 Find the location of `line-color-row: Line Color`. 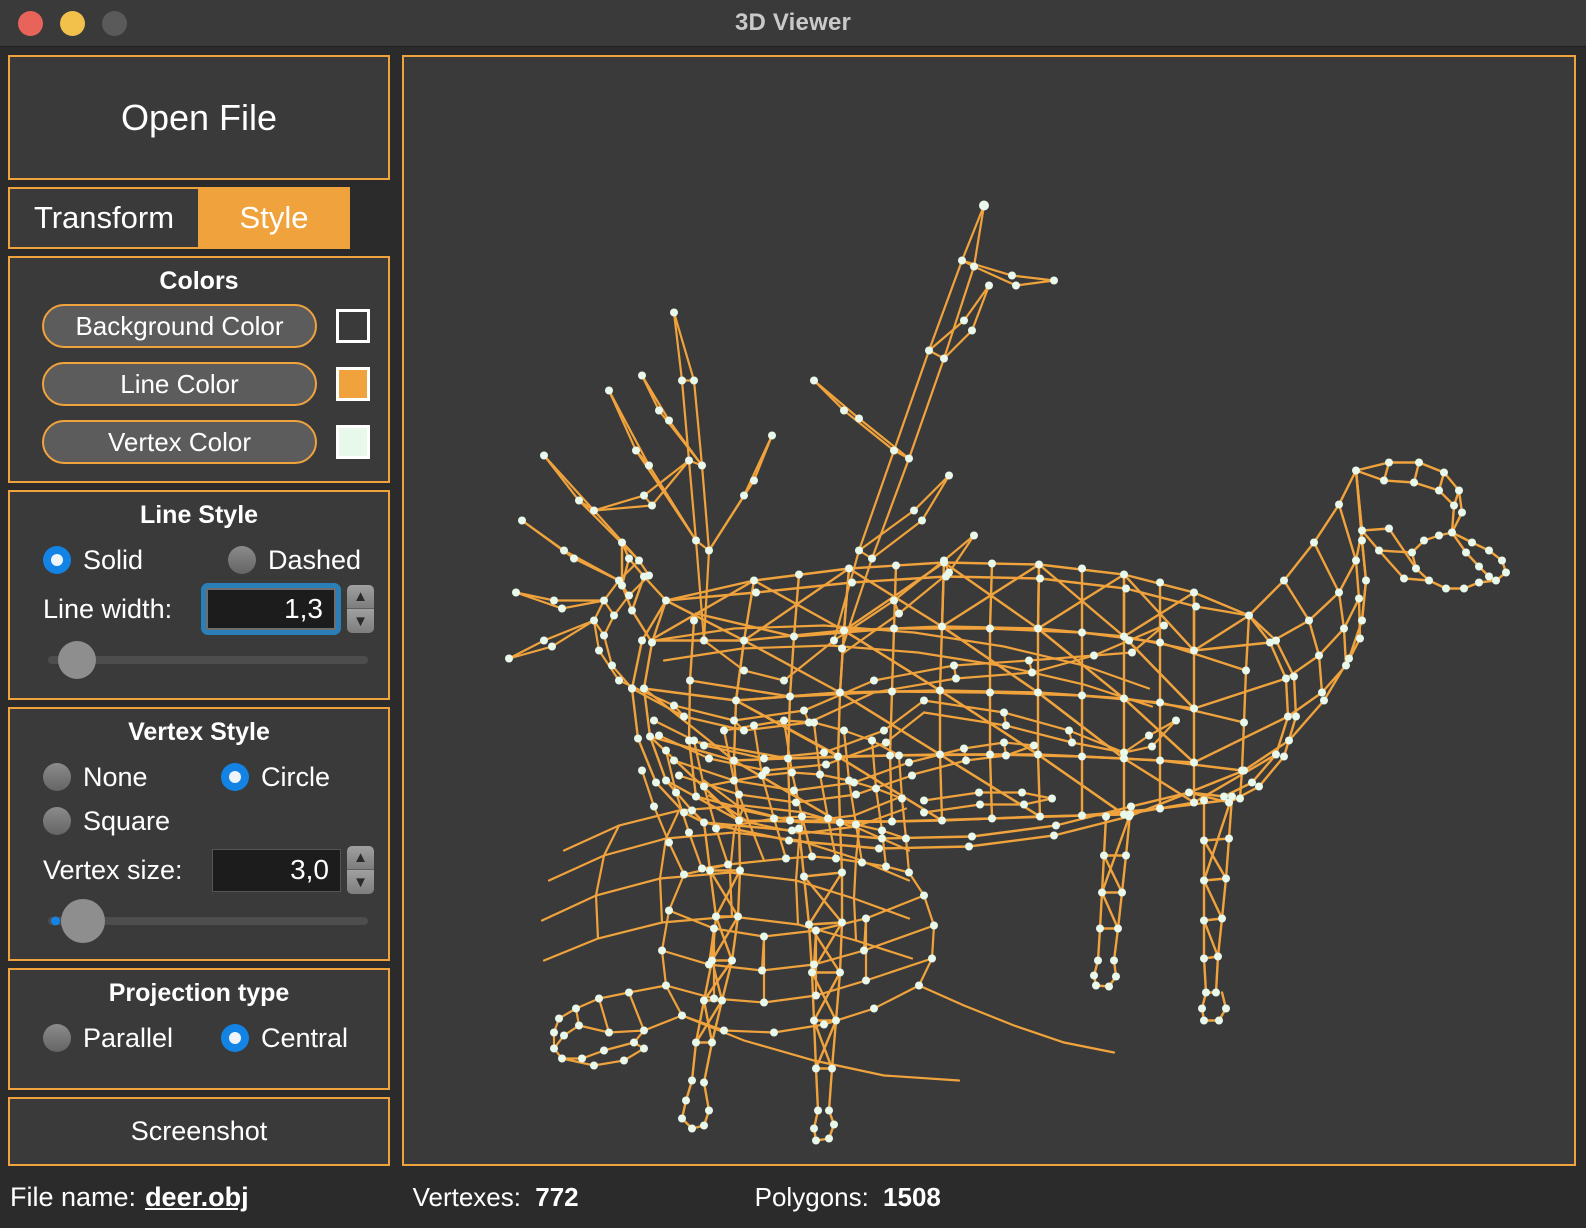

line-color-row: Line Color is located at coordinates (199, 384).